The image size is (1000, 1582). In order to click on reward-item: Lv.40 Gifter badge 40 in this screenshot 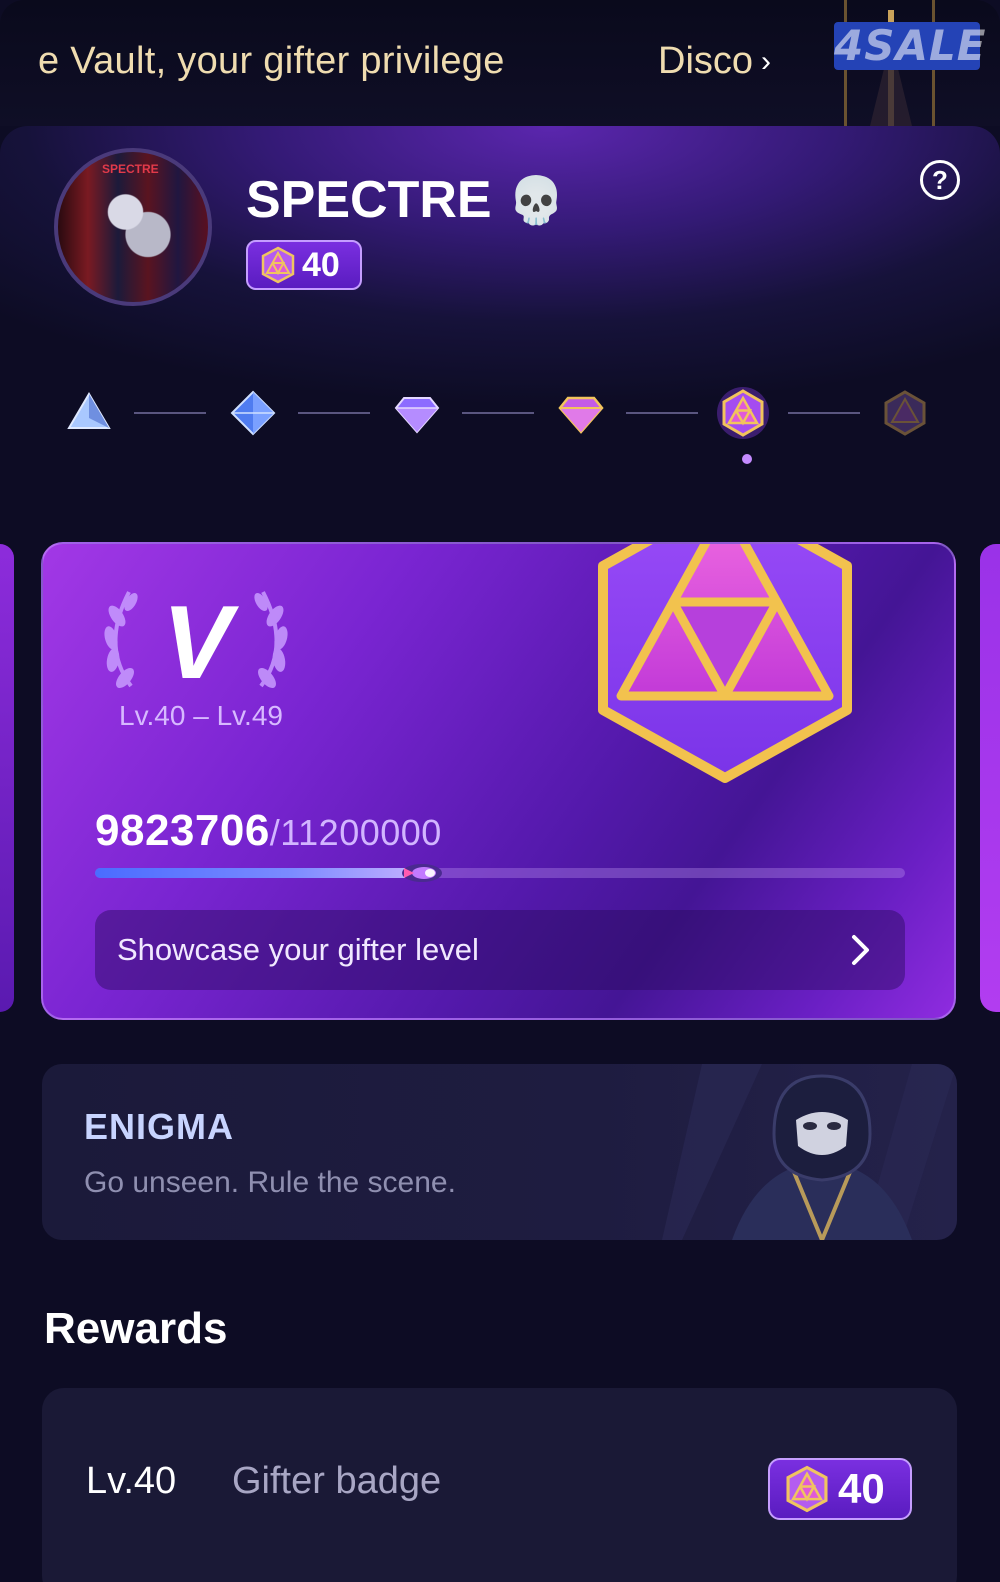, I will do `click(499, 1485)`.